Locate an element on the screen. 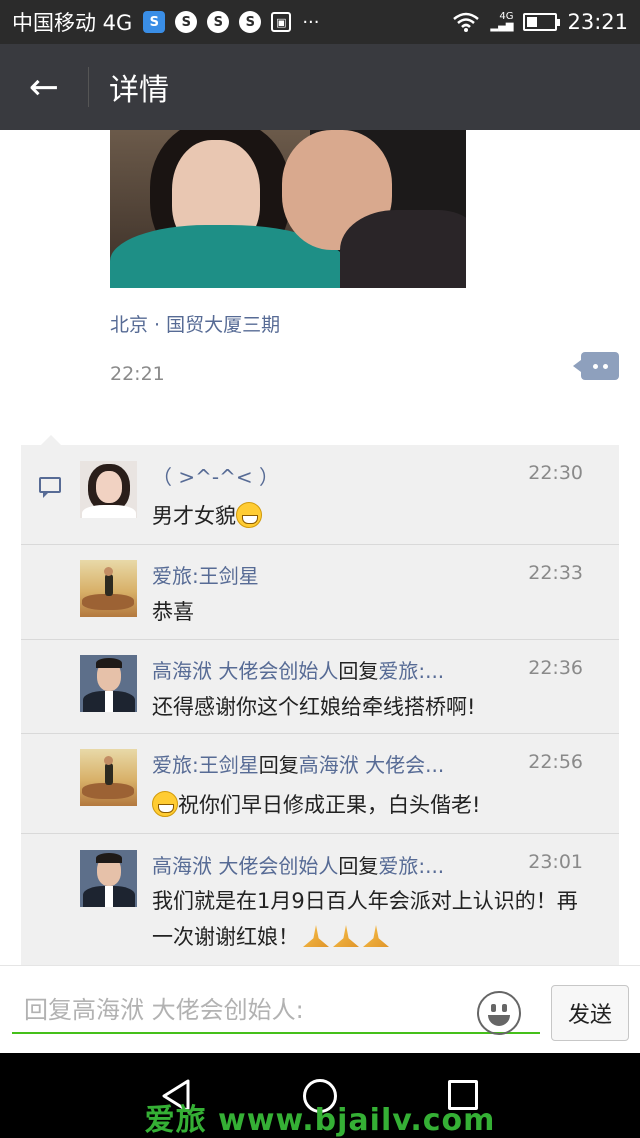  comment-author: （ >^-^< ） is located at coordinates (215, 475).